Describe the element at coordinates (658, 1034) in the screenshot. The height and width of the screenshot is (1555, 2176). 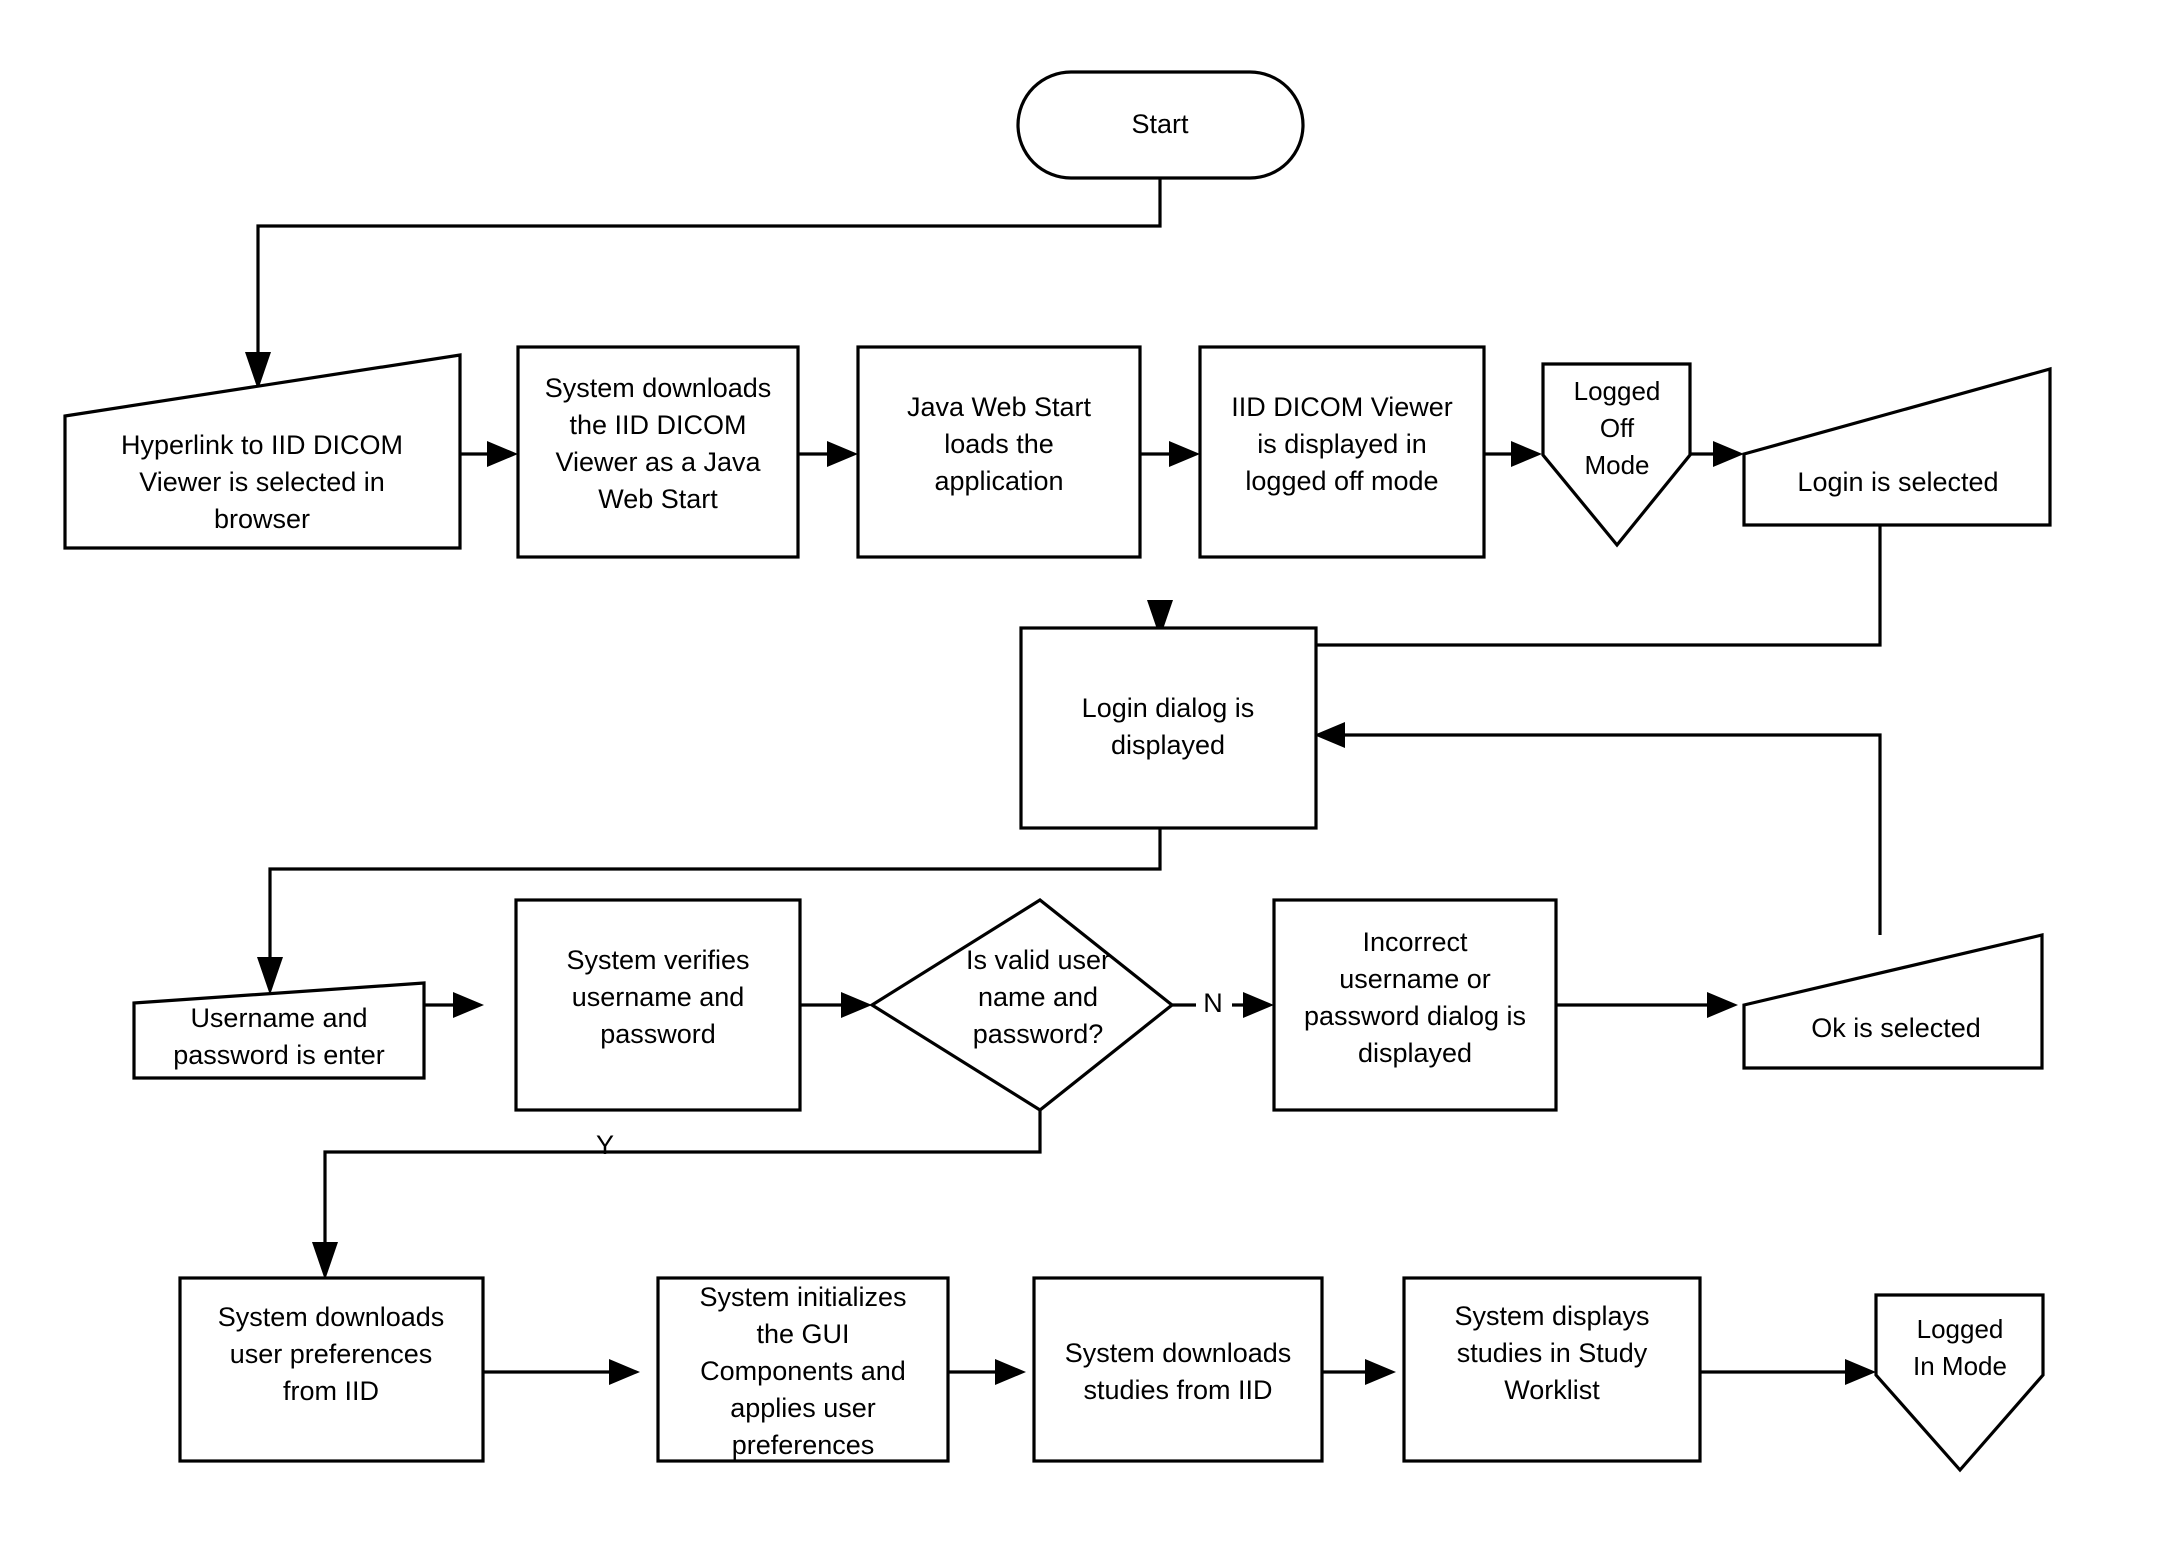
I see `node-verify-line-3: password` at that location.